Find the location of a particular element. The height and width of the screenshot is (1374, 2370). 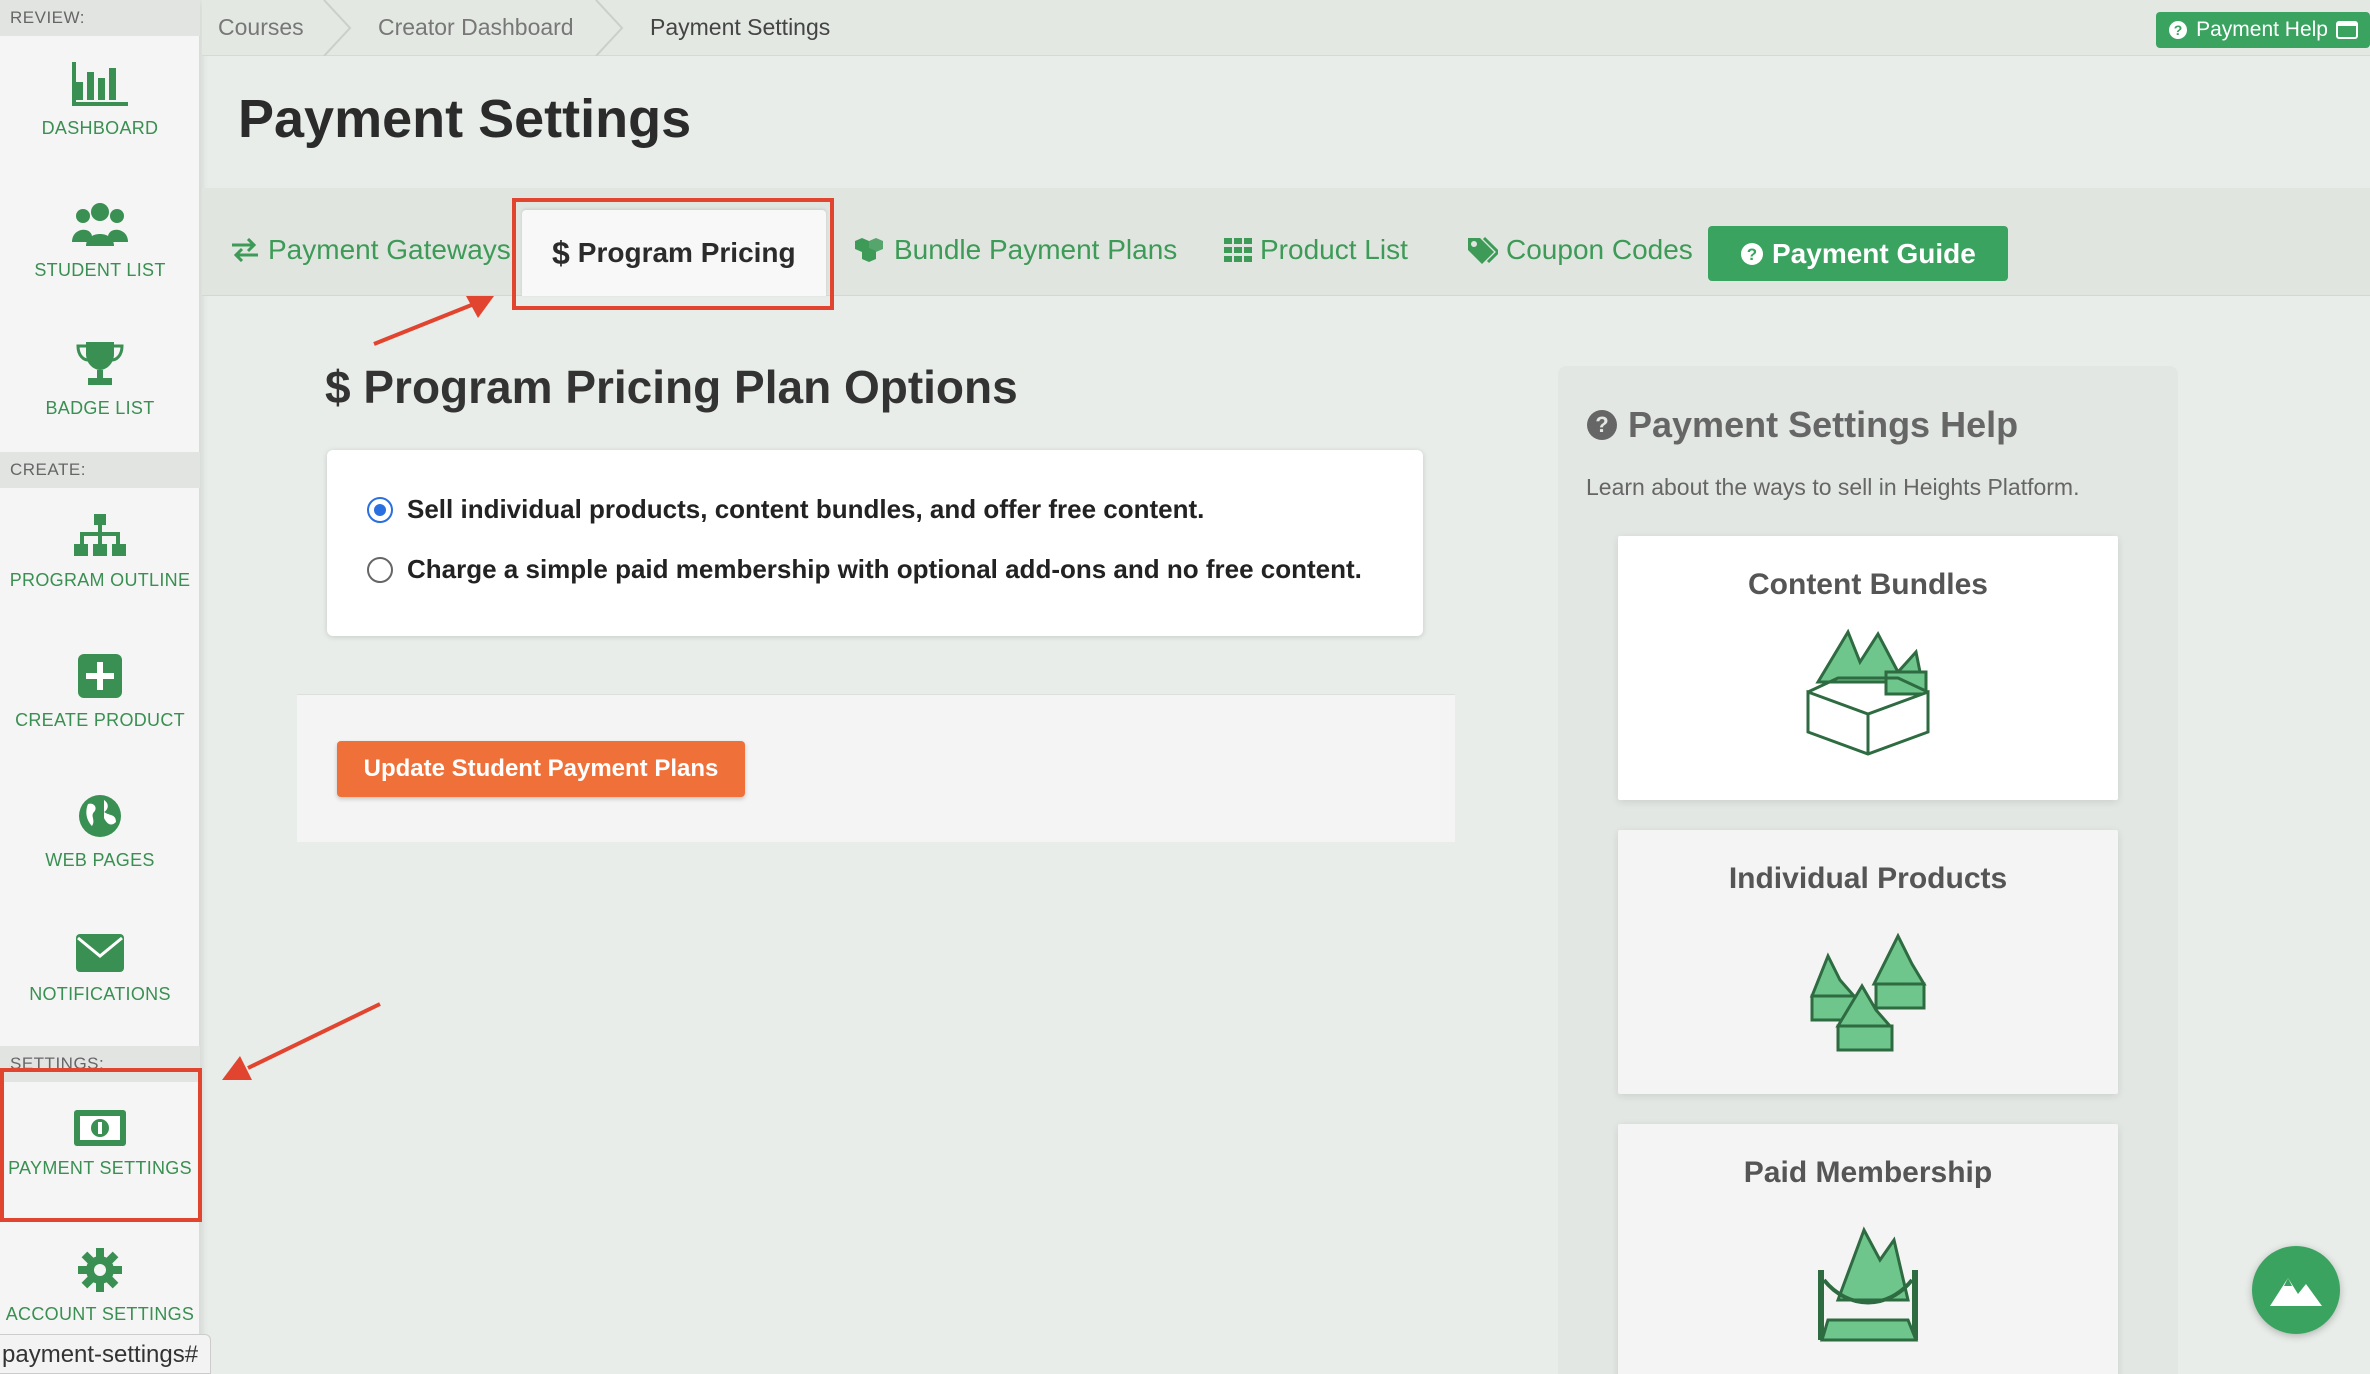

help-card-content-bundles: Content Bundles is located at coordinates (1868, 668).